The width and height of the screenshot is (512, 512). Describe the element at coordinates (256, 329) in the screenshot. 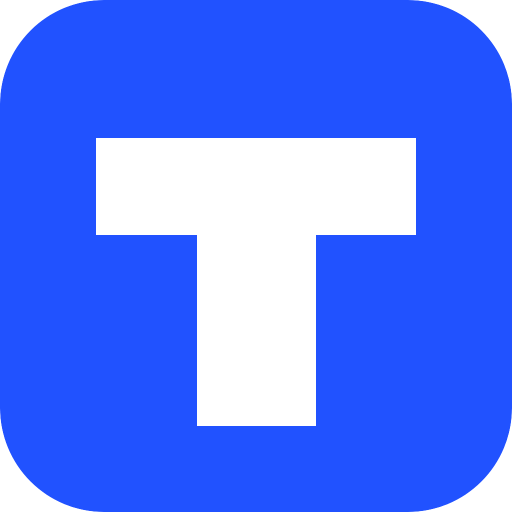

I see `t-glyph-stem` at that location.